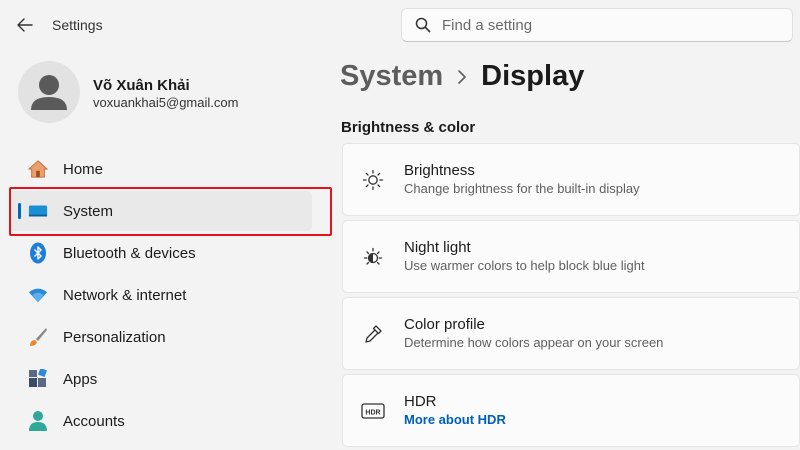 The width and height of the screenshot is (800, 450). I want to click on sidebar-item-network: Network & internet, so click(161, 295).